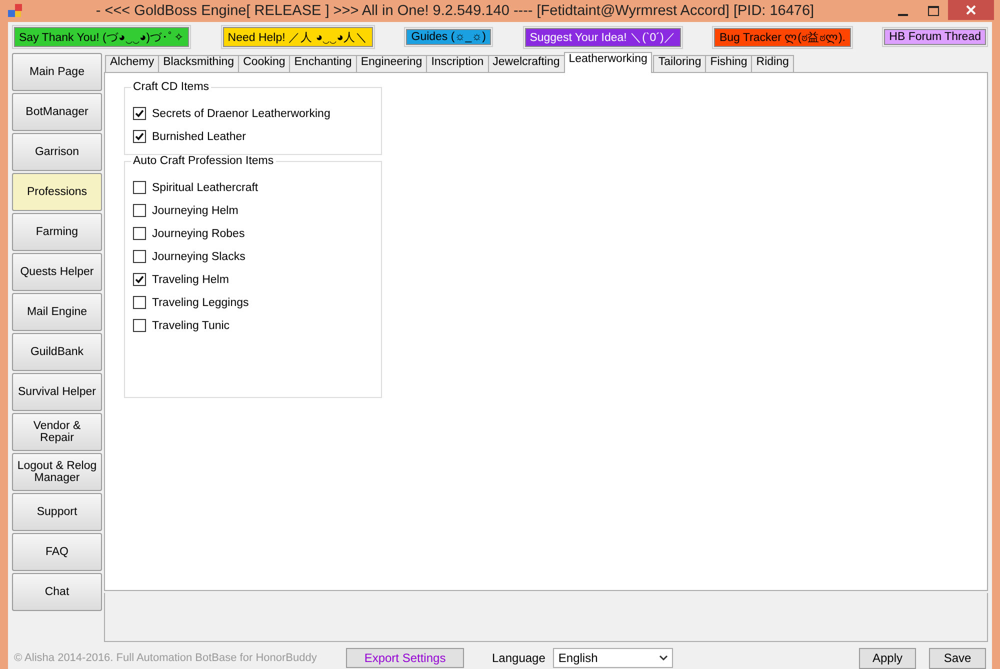 The height and width of the screenshot is (669, 1000). I want to click on language-label: Language, so click(519, 658).